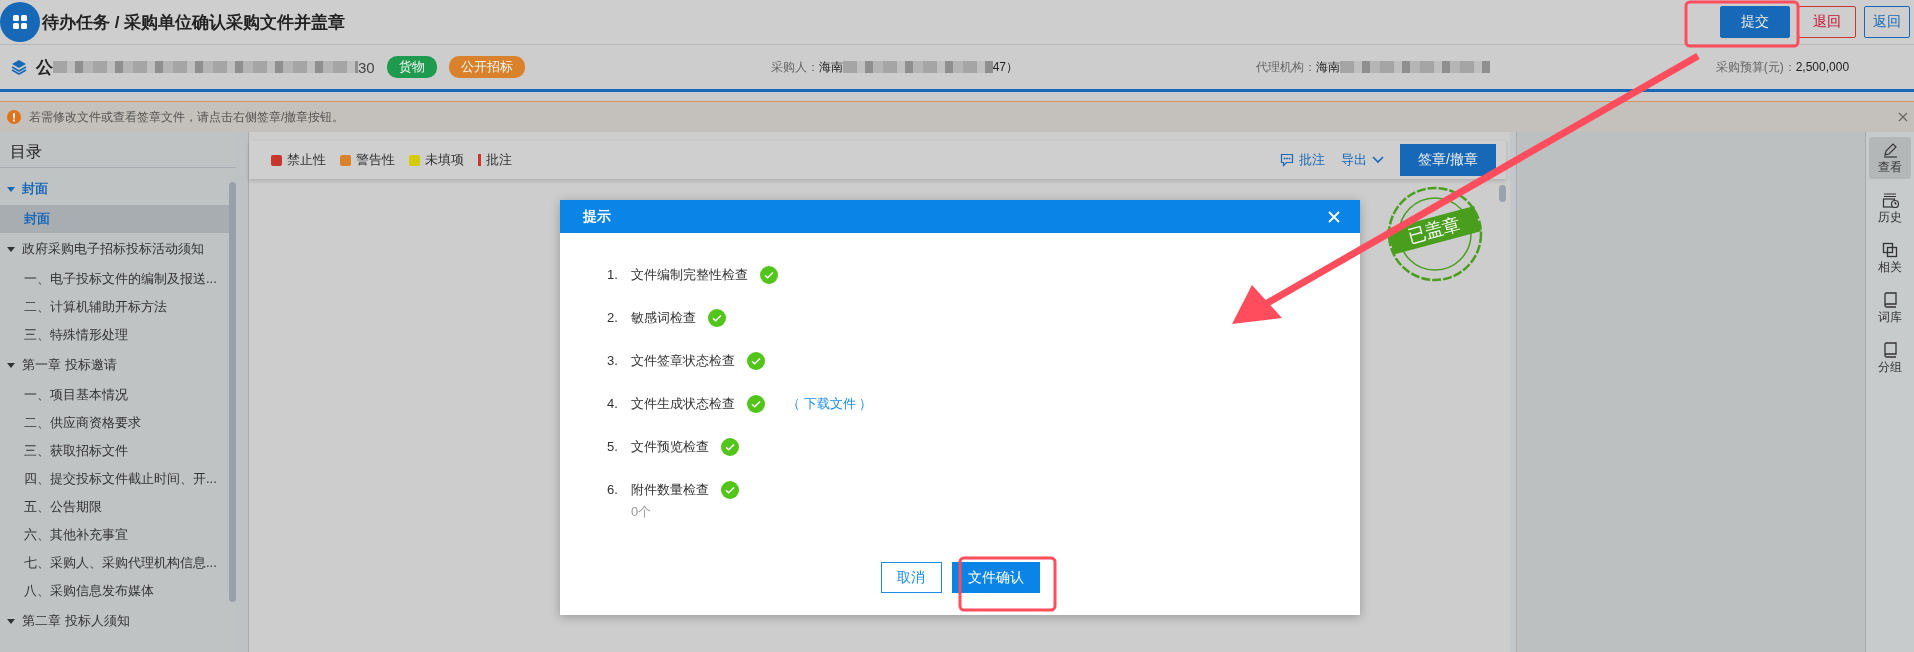 This screenshot has width=1914, height=652. Describe the element at coordinates (366, 67) in the screenshot. I see `project-code: 30` at that location.